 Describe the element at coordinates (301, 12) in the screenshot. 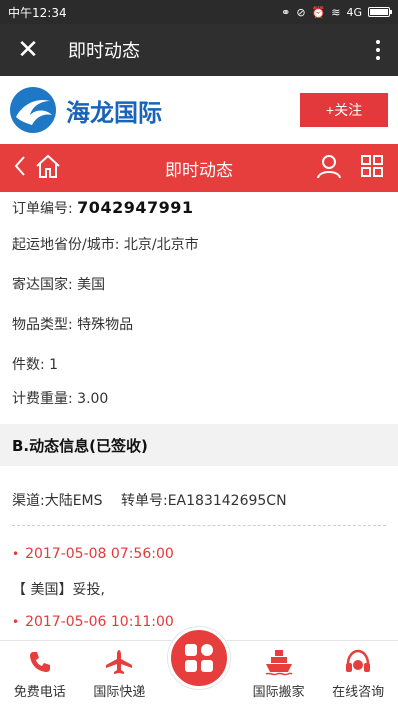

I see `mute-icon: ⊘` at that location.